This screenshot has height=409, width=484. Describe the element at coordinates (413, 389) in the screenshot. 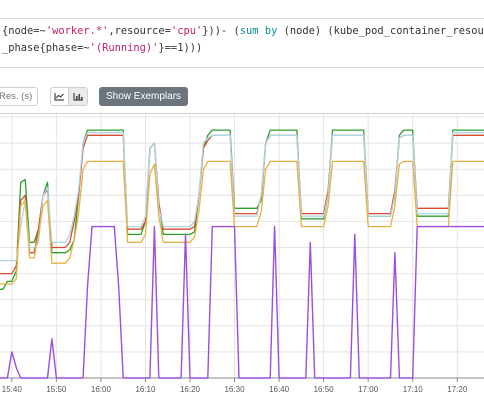

I see `x-tick-label: 17:10` at that location.